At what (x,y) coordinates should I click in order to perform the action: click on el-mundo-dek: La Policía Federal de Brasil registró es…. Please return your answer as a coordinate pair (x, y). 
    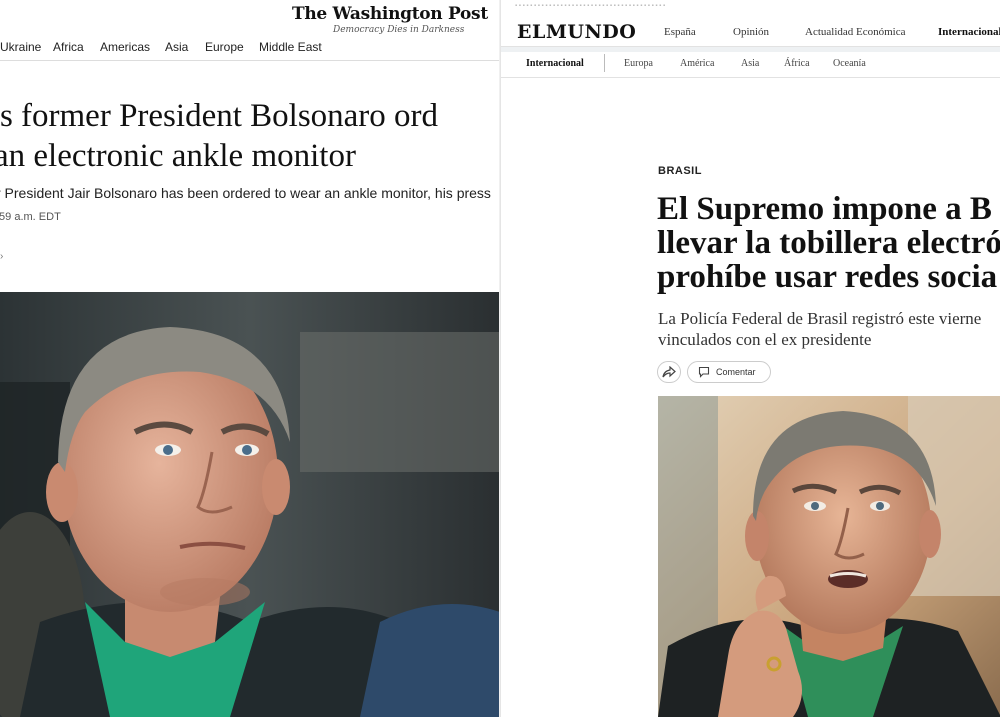
    Looking at the image, I should click on (819, 329).